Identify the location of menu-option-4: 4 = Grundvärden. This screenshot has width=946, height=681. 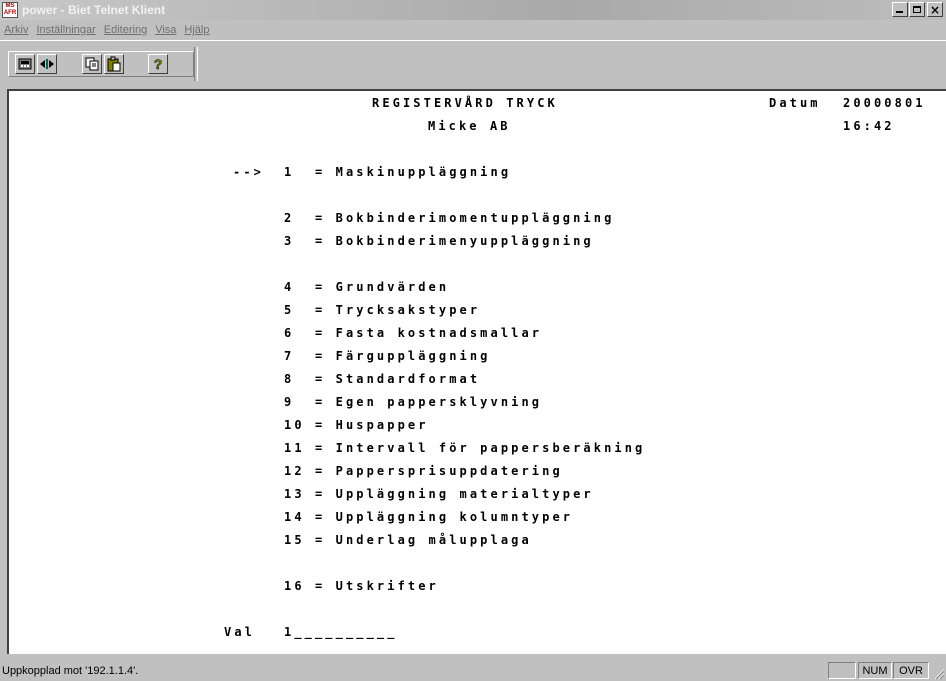
(366, 287).